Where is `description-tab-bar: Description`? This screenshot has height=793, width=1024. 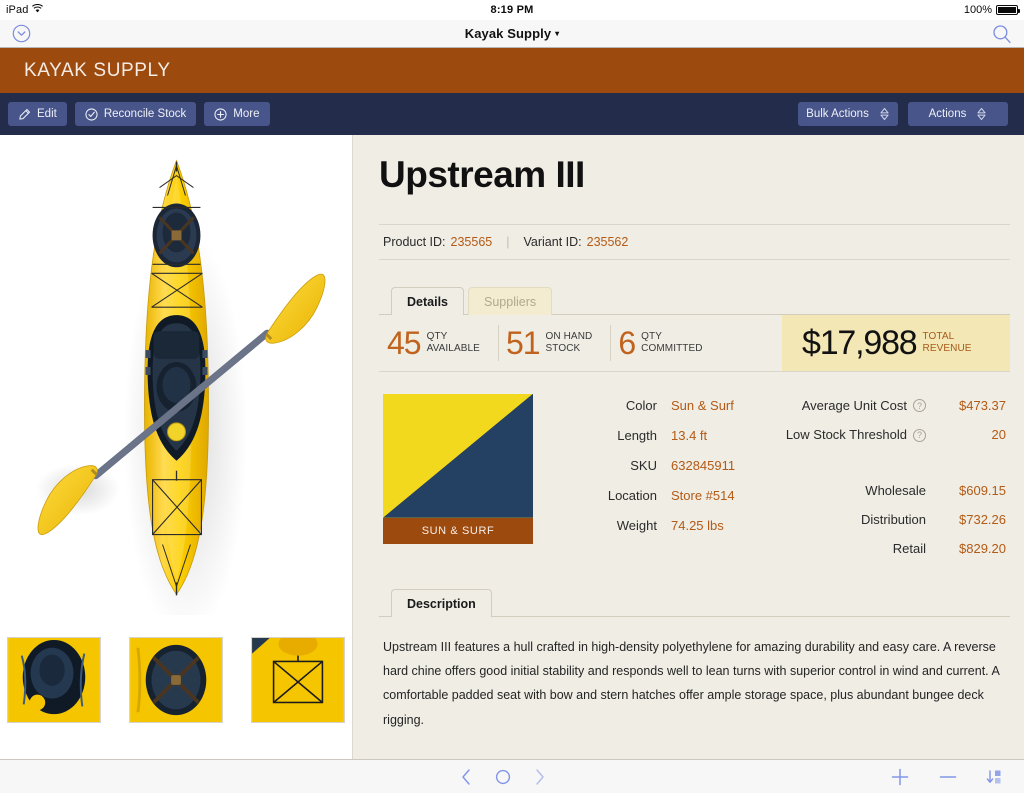 description-tab-bar: Description is located at coordinates (694, 602).